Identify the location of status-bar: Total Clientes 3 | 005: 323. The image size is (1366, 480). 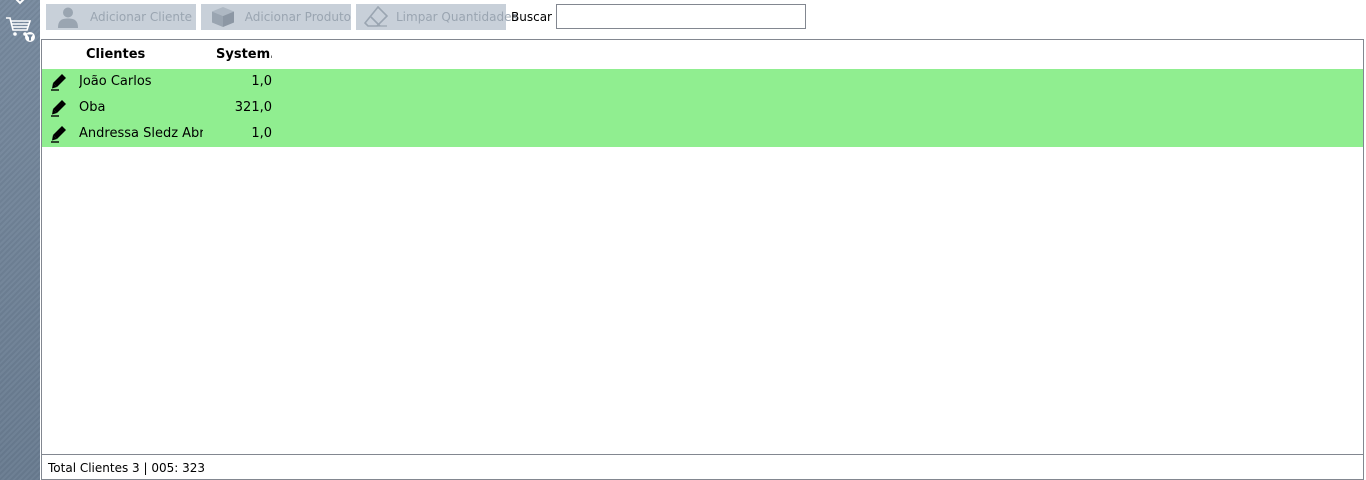
(702, 467).